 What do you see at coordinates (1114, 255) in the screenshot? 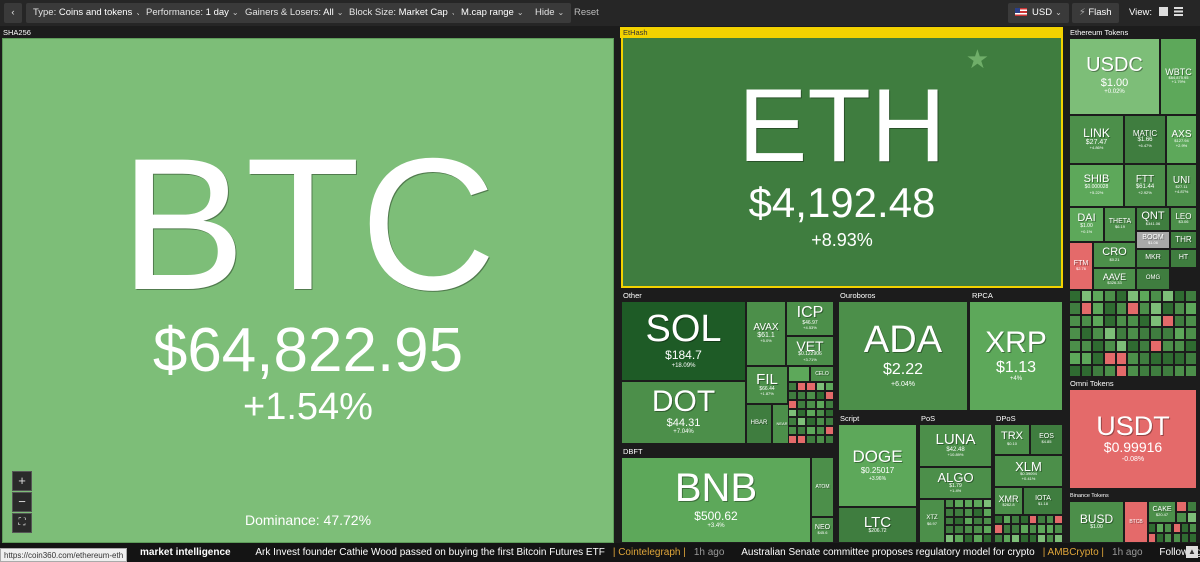
I see `tile-cro: CRO $0.21` at bounding box center [1114, 255].